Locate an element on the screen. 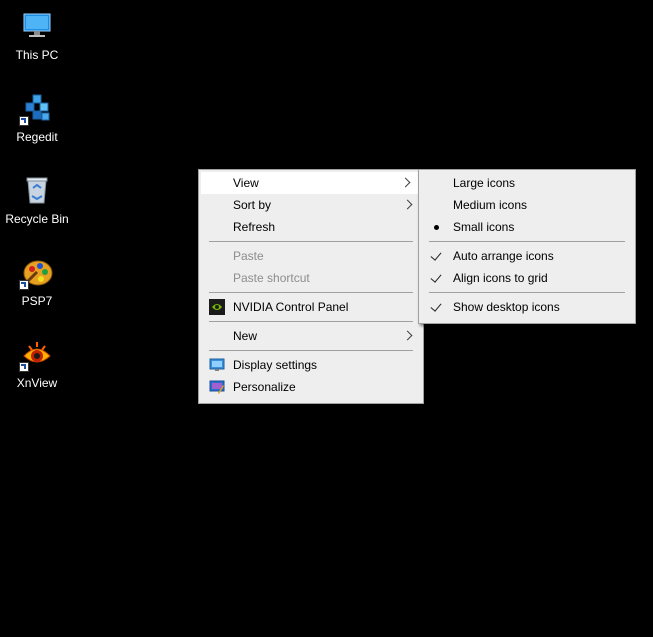 The width and height of the screenshot is (653, 637). desktop-icon-label: This PC is located at coordinates (37, 55).